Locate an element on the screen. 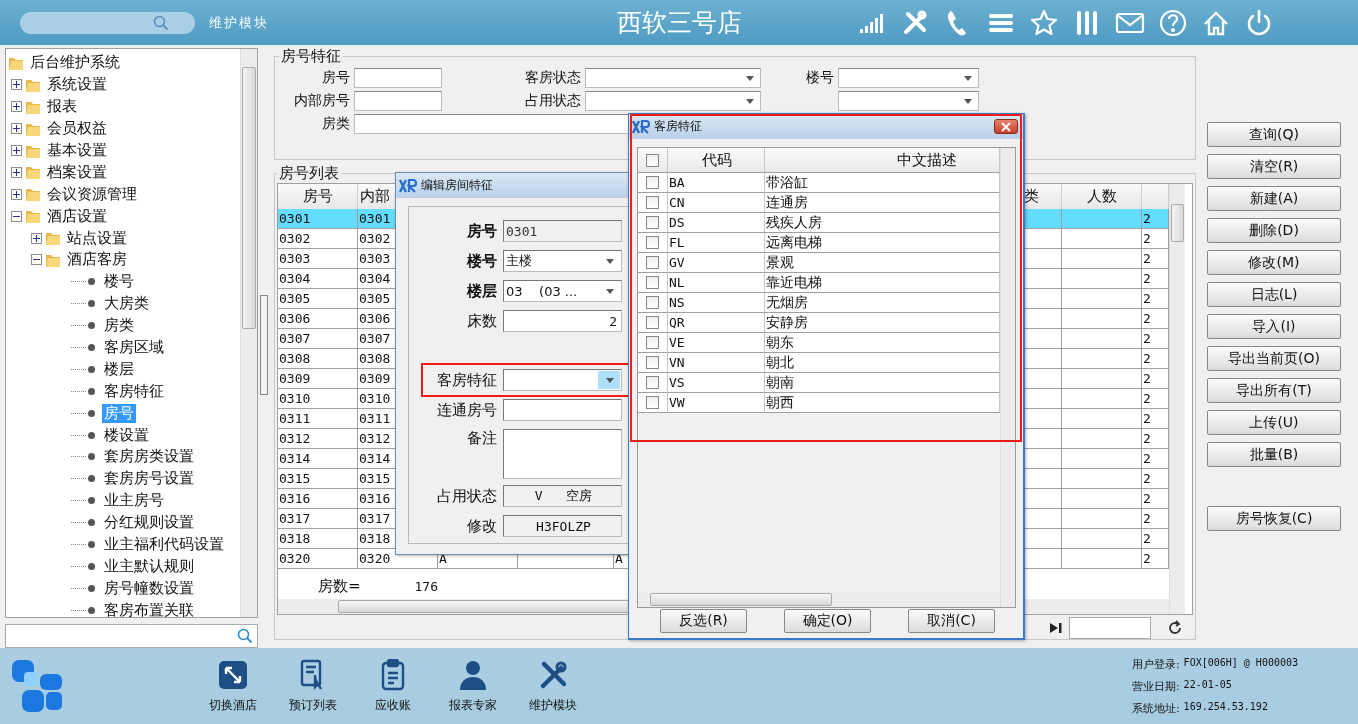 This screenshot has height=724, width=1358. action-button: 修改(M) is located at coordinates (1274, 262).